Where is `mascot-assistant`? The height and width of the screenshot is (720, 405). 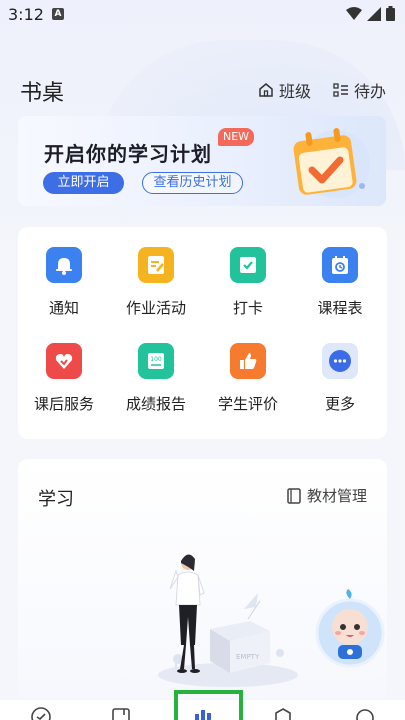 mascot-assistant is located at coordinates (350, 629).